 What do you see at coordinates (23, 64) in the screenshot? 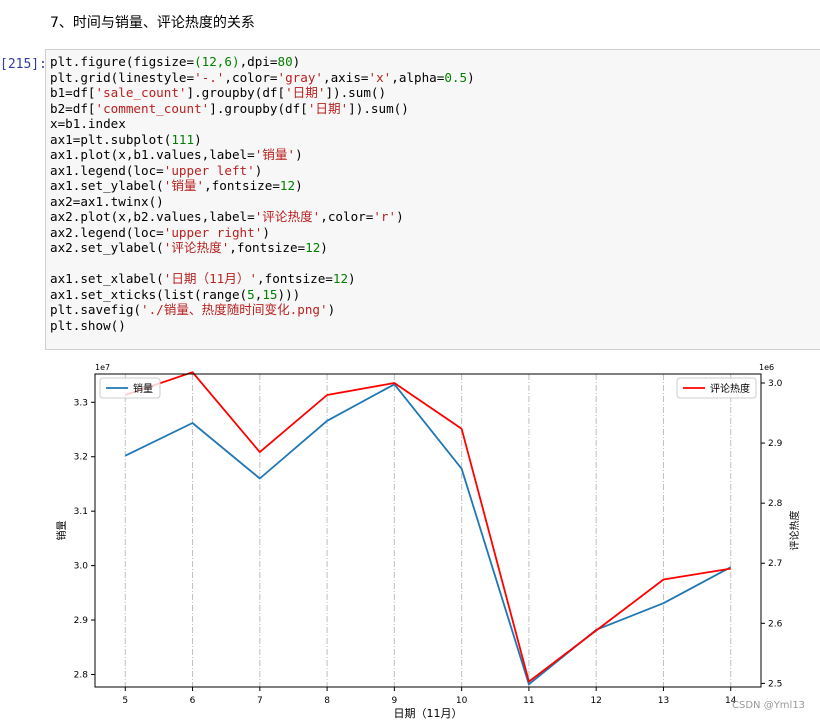
I see `cell-prompt: [215]:` at bounding box center [23, 64].